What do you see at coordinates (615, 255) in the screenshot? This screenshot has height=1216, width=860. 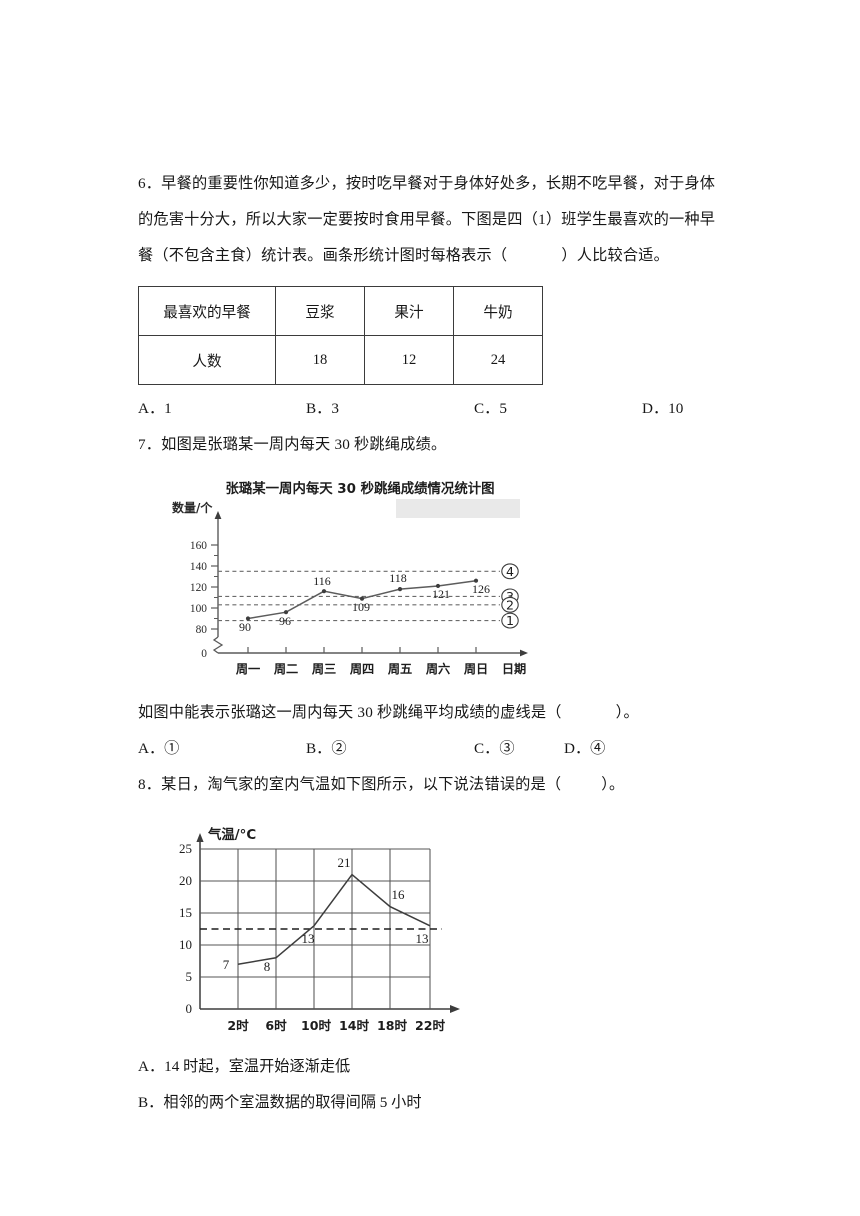 I see `question-6-line-3-tail: ）人比较合适。` at bounding box center [615, 255].